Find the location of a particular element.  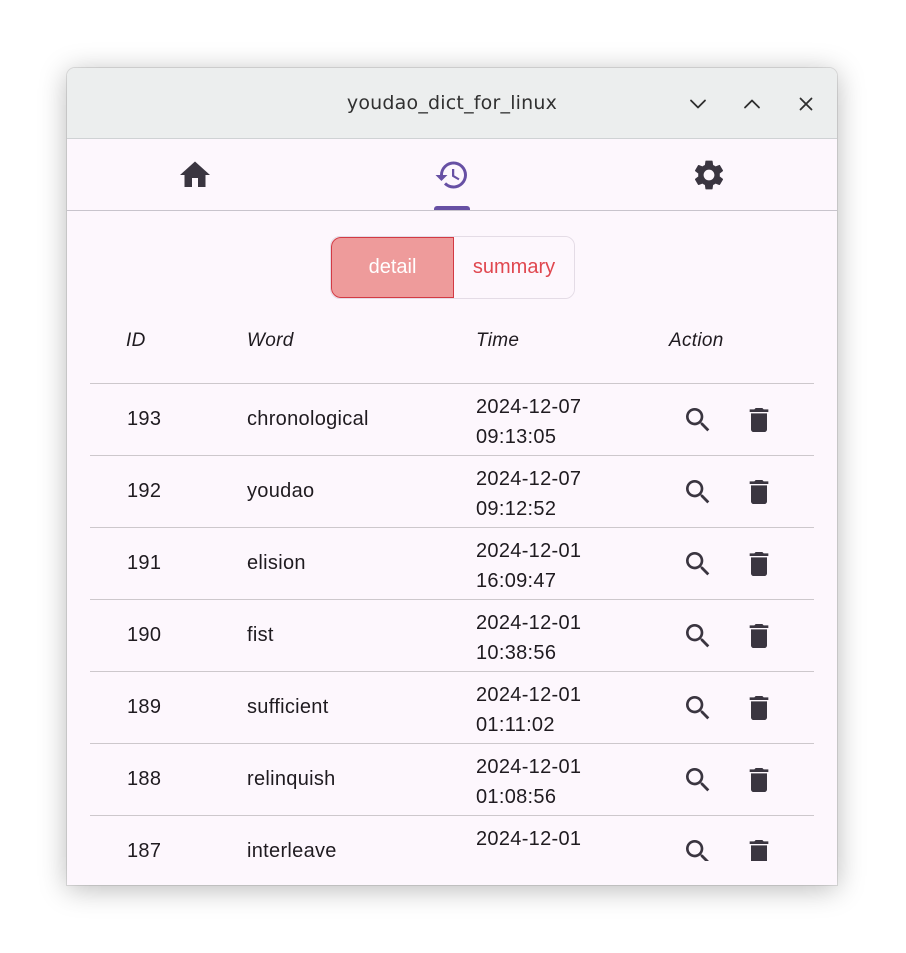

selected-tab-indicator is located at coordinates (452, 208).